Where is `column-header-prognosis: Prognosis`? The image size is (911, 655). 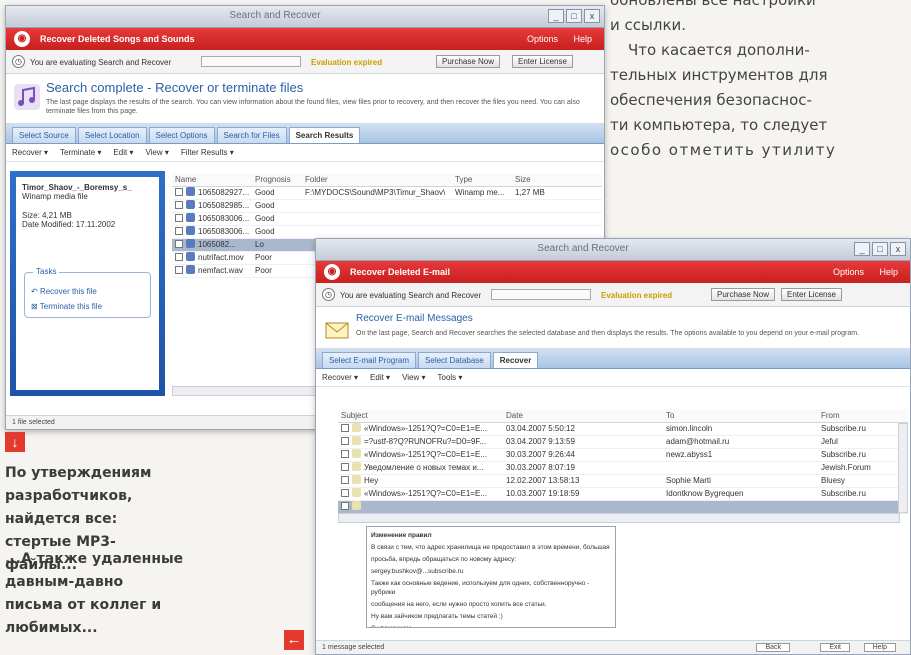 column-header-prognosis: Prognosis is located at coordinates (277, 179).